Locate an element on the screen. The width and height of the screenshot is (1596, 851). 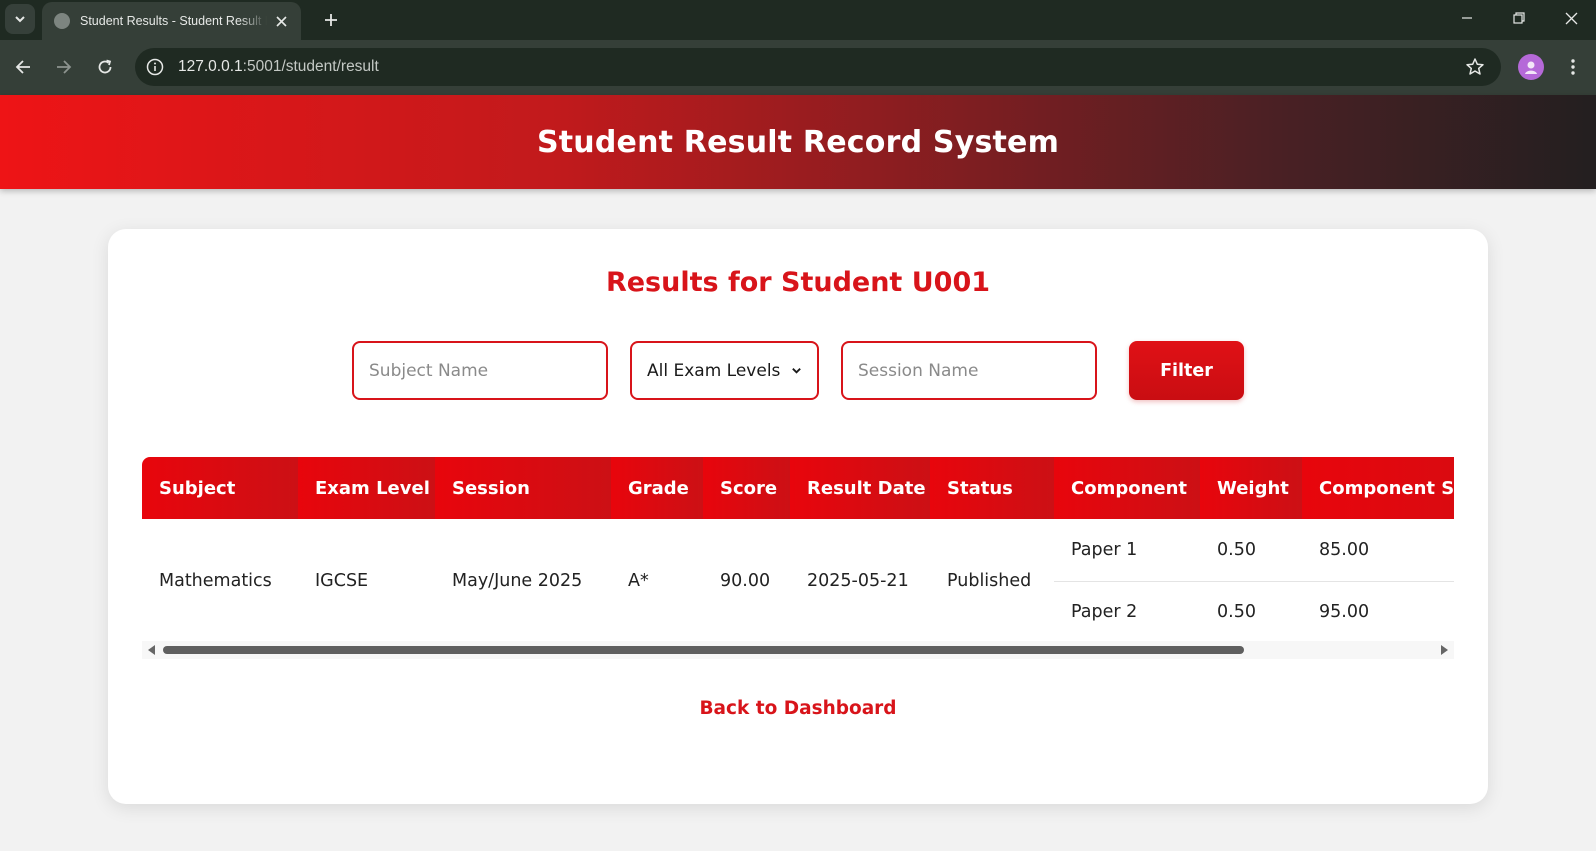
column-header: Weight is located at coordinates (1251, 488).